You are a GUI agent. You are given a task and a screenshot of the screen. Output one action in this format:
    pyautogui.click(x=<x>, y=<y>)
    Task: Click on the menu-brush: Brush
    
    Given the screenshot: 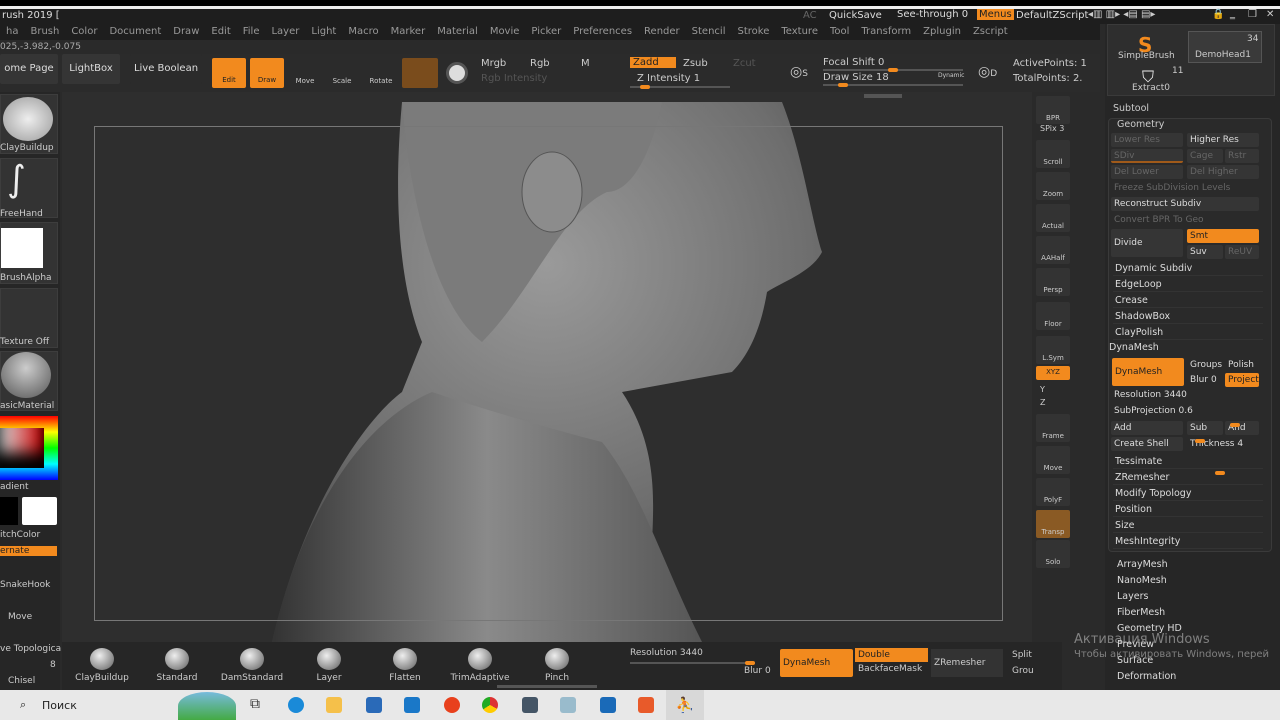 What is the action you would take?
    pyautogui.click(x=44, y=32)
    